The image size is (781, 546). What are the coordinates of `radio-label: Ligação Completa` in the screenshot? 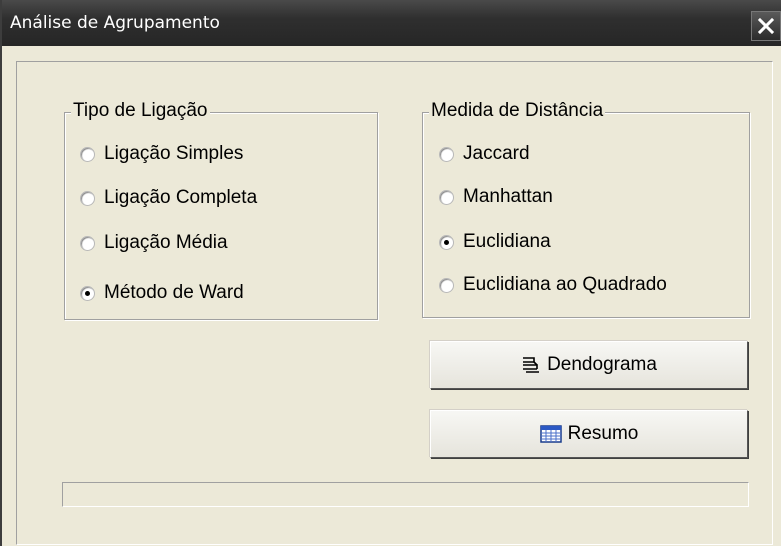 It's located at (181, 197).